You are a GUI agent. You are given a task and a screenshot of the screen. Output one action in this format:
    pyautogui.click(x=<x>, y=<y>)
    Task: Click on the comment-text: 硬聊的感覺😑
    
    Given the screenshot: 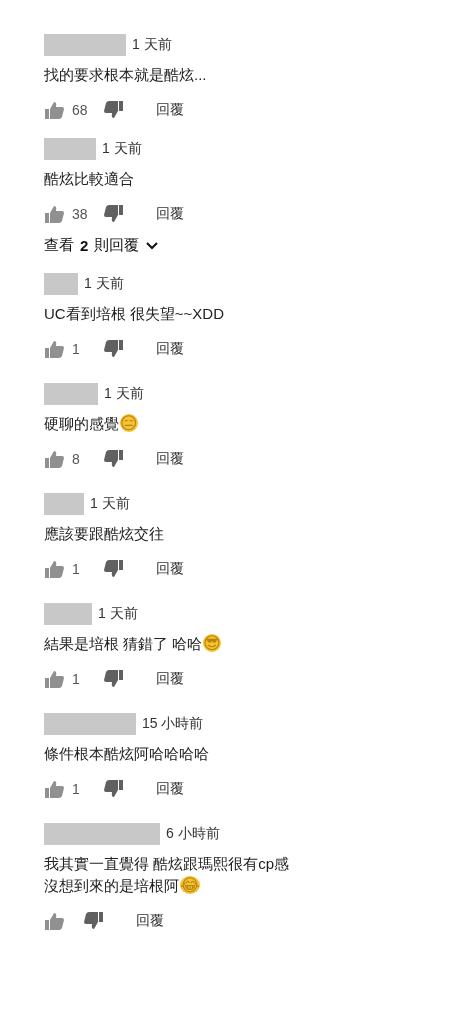 What is the action you would take?
    pyautogui.click(x=91, y=424)
    